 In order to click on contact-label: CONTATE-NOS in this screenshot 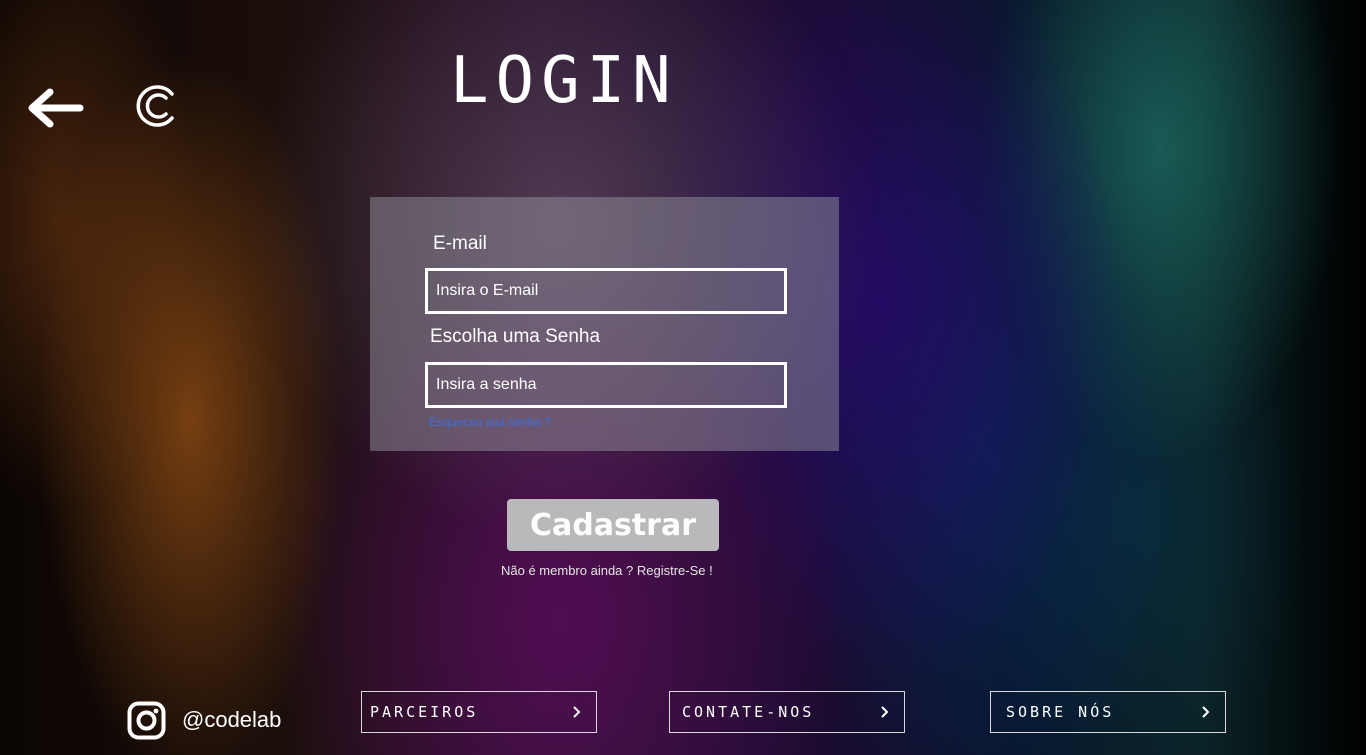, I will do `click(748, 712)`.